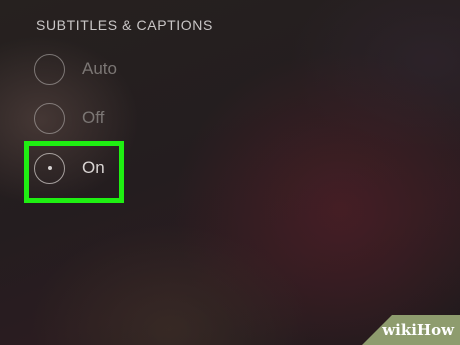 The width and height of the screenshot is (460, 345). I want to click on option-off: Off, so click(69, 118).